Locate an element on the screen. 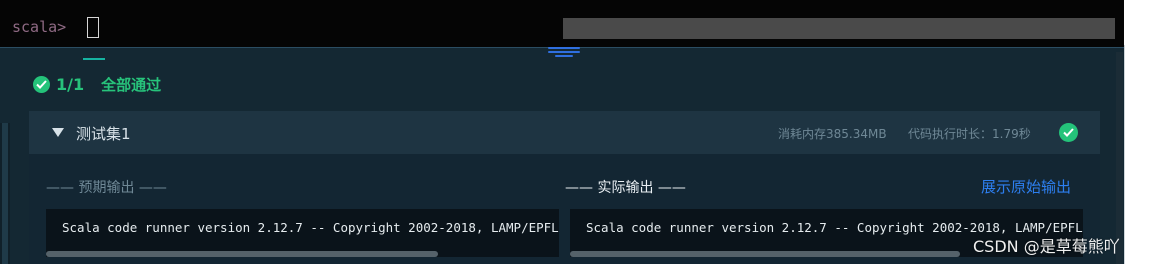 This screenshot has height=264, width=1160. summary-status: 全部通过 is located at coordinates (131, 84).